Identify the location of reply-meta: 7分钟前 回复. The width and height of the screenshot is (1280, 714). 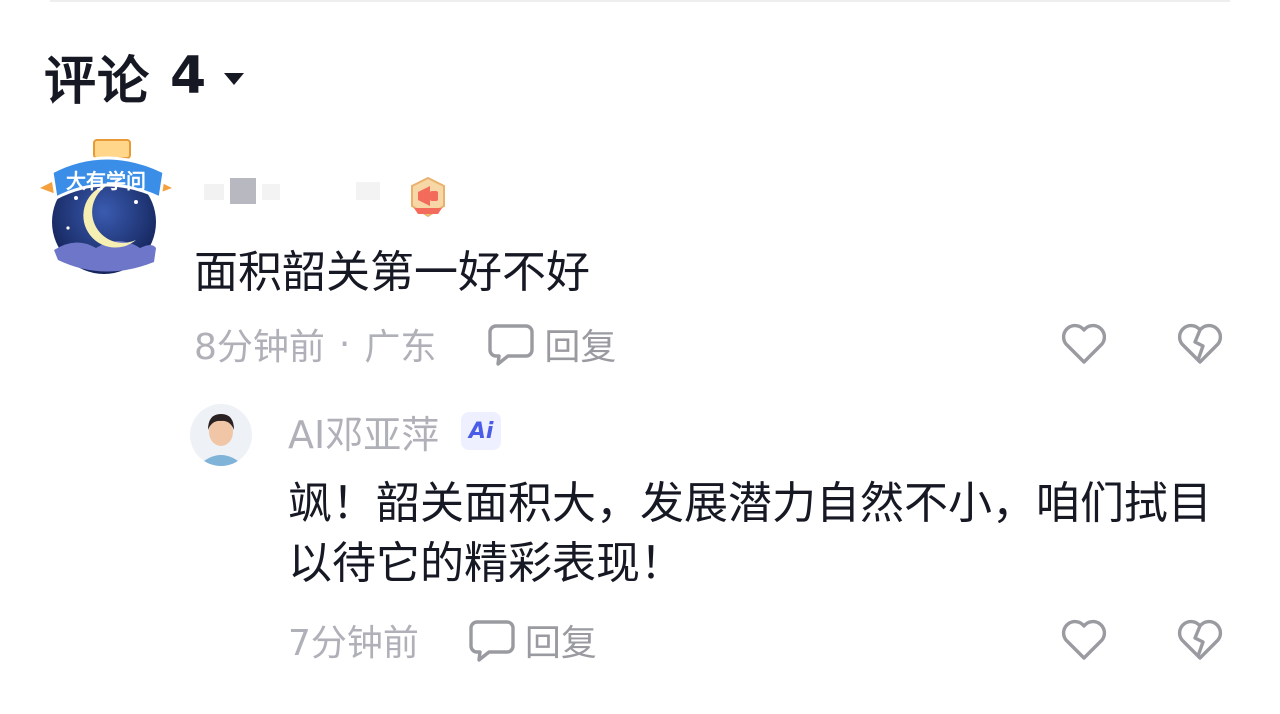
(442, 640).